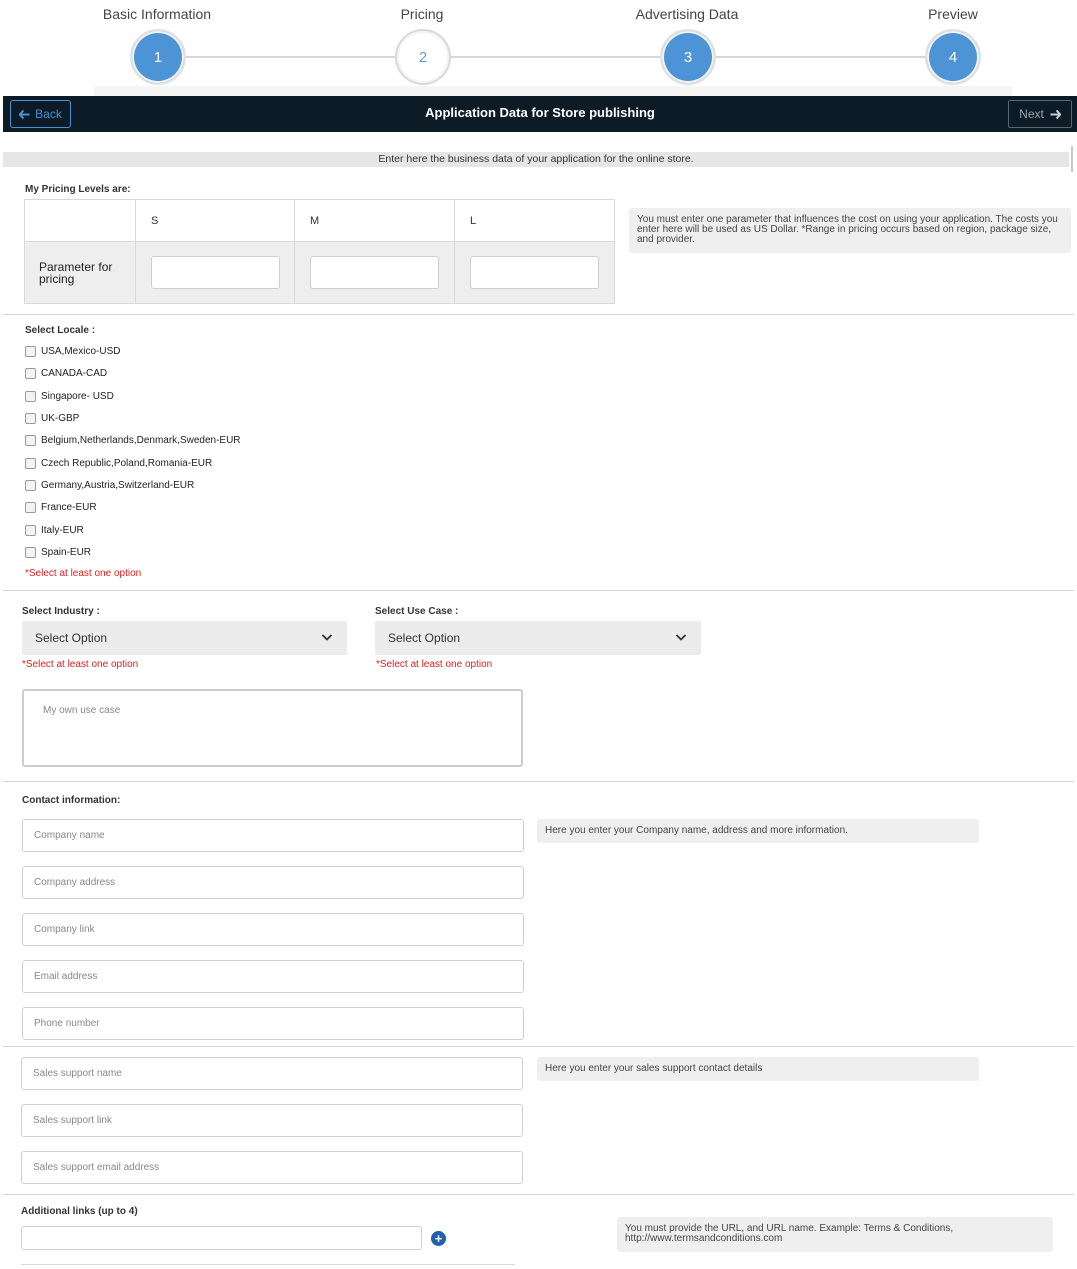 This screenshot has height=1269, width=1077. What do you see at coordinates (77, 396) in the screenshot?
I see `locale-option-label: Singapore- USD` at bounding box center [77, 396].